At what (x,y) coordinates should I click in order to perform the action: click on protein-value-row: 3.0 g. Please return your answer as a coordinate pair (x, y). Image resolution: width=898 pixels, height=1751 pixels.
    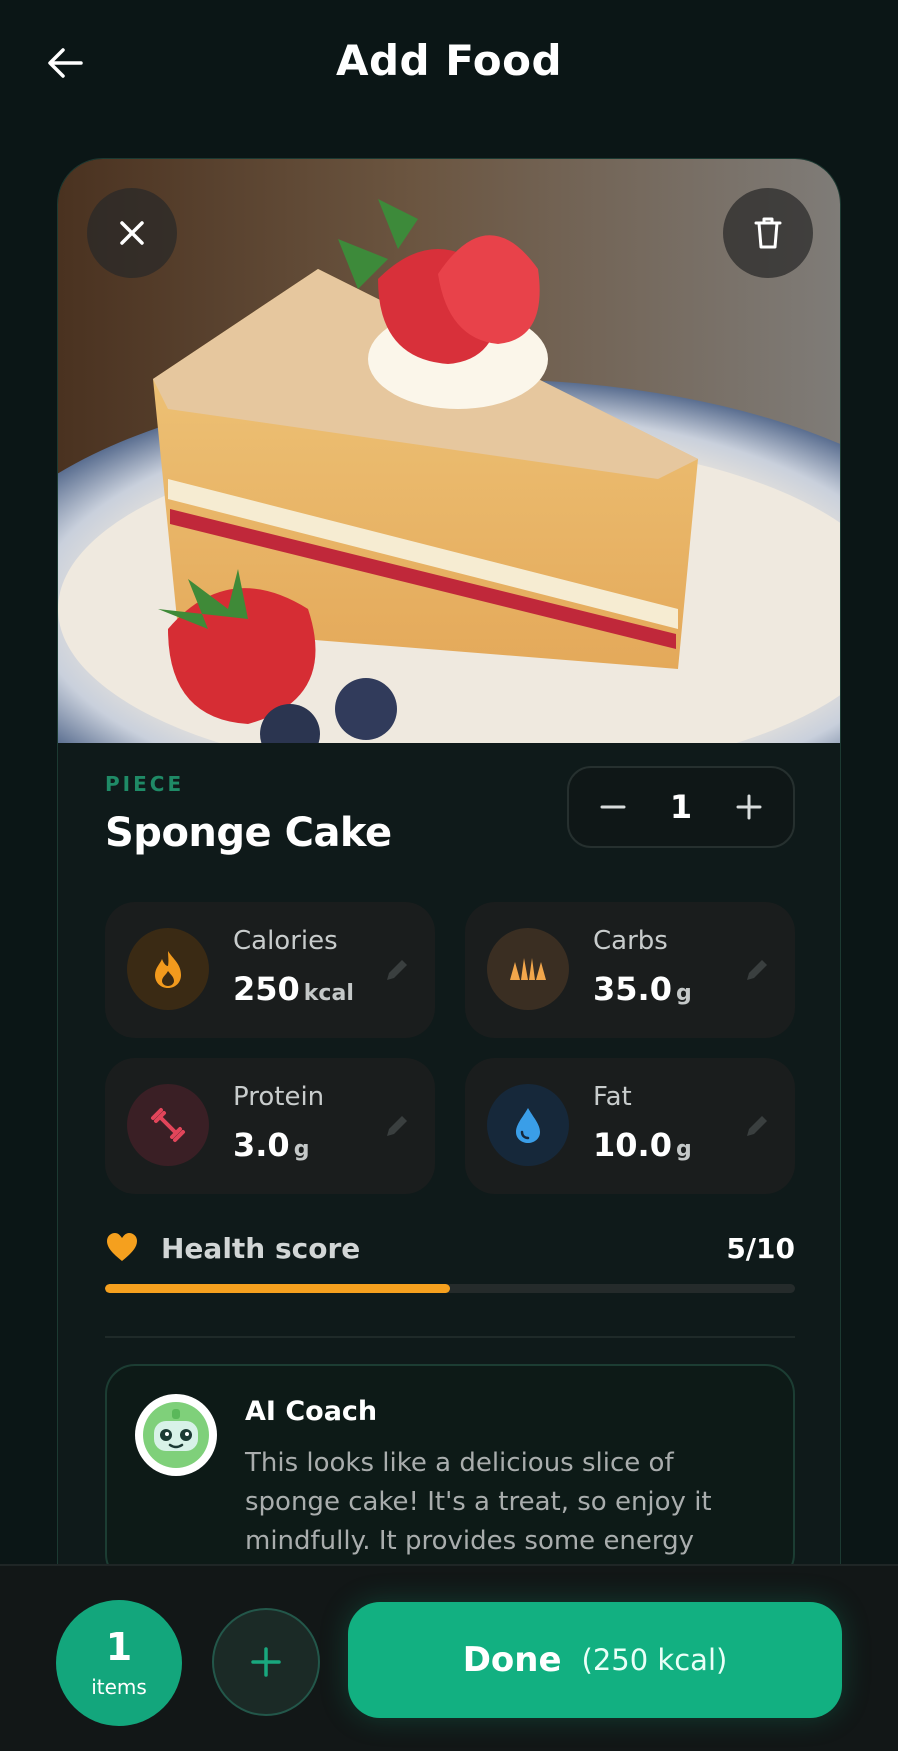
    Looking at the image, I should click on (271, 1145).